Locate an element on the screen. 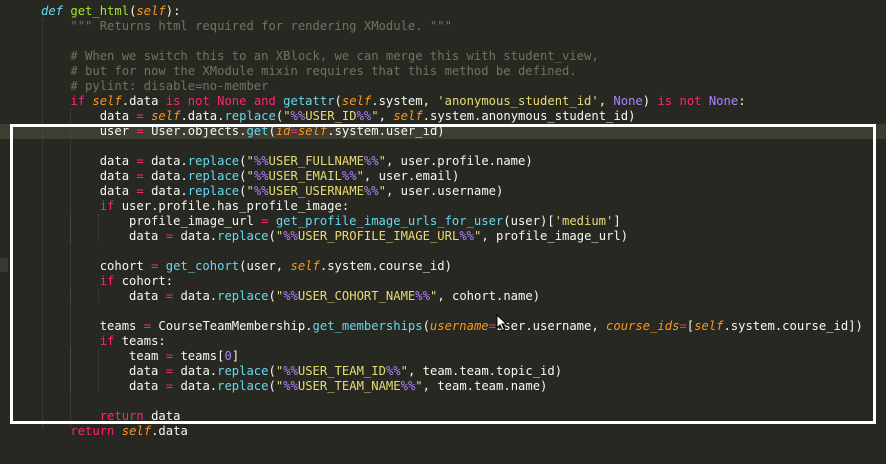  code-token: None is located at coordinates (723, 101).